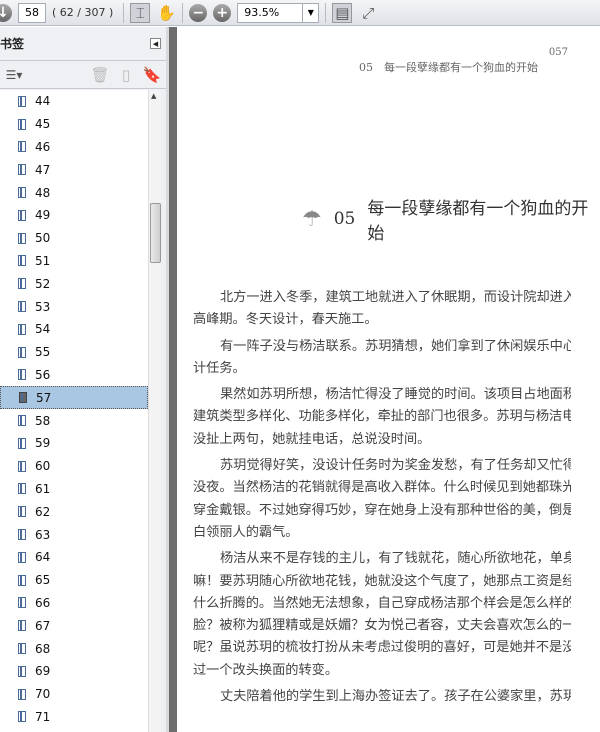  Describe the element at coordinates (74, 489) in the screenshot. I see `bookmark-item: 61` at that location.